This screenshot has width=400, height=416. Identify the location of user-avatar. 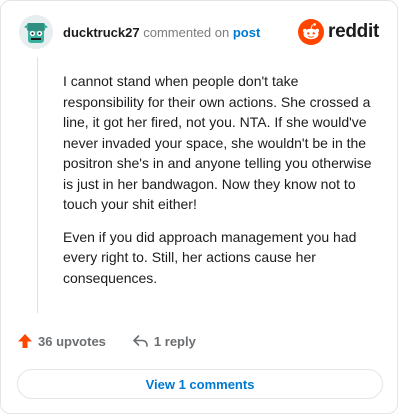
(36, 32).